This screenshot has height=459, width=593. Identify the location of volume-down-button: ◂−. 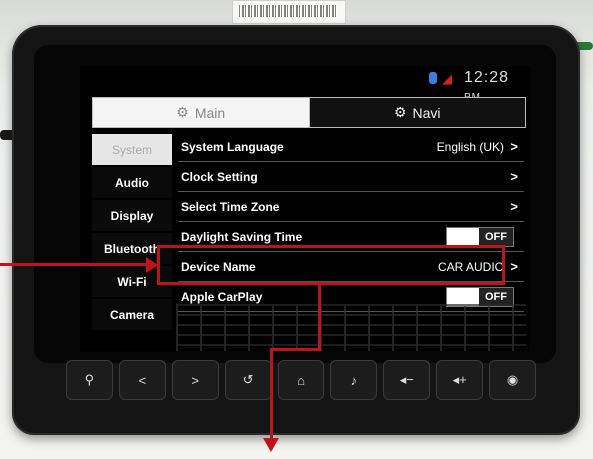
(407, 380).